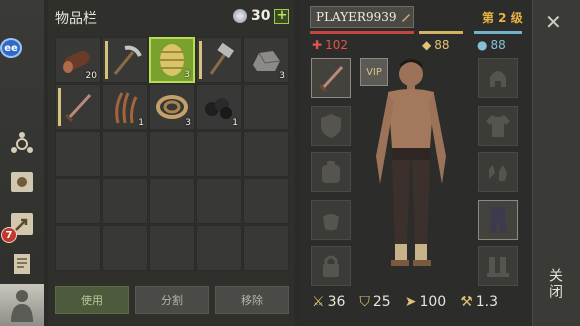 The image size is (580, 326). I want to click on plant-fiber-icon, so click(126, 108).